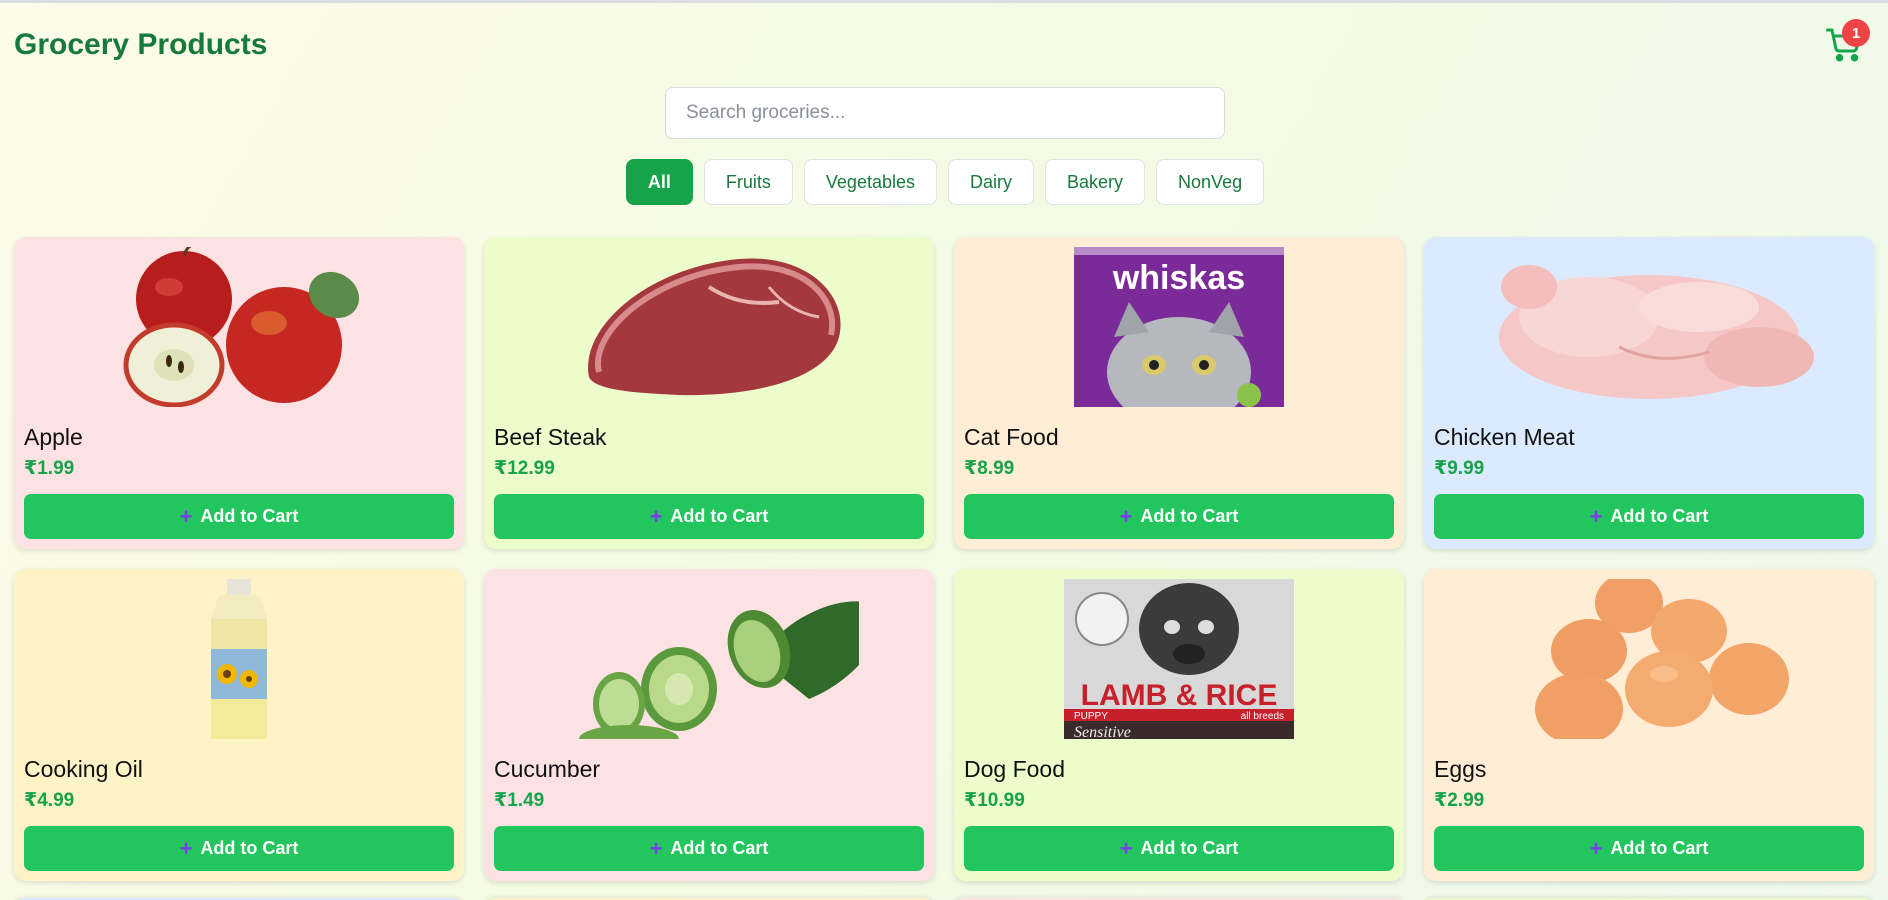 This screenshot has width=1888, height=900. I want to click on dog-food-puppy-text: PUPPY, so click(1091, 716).